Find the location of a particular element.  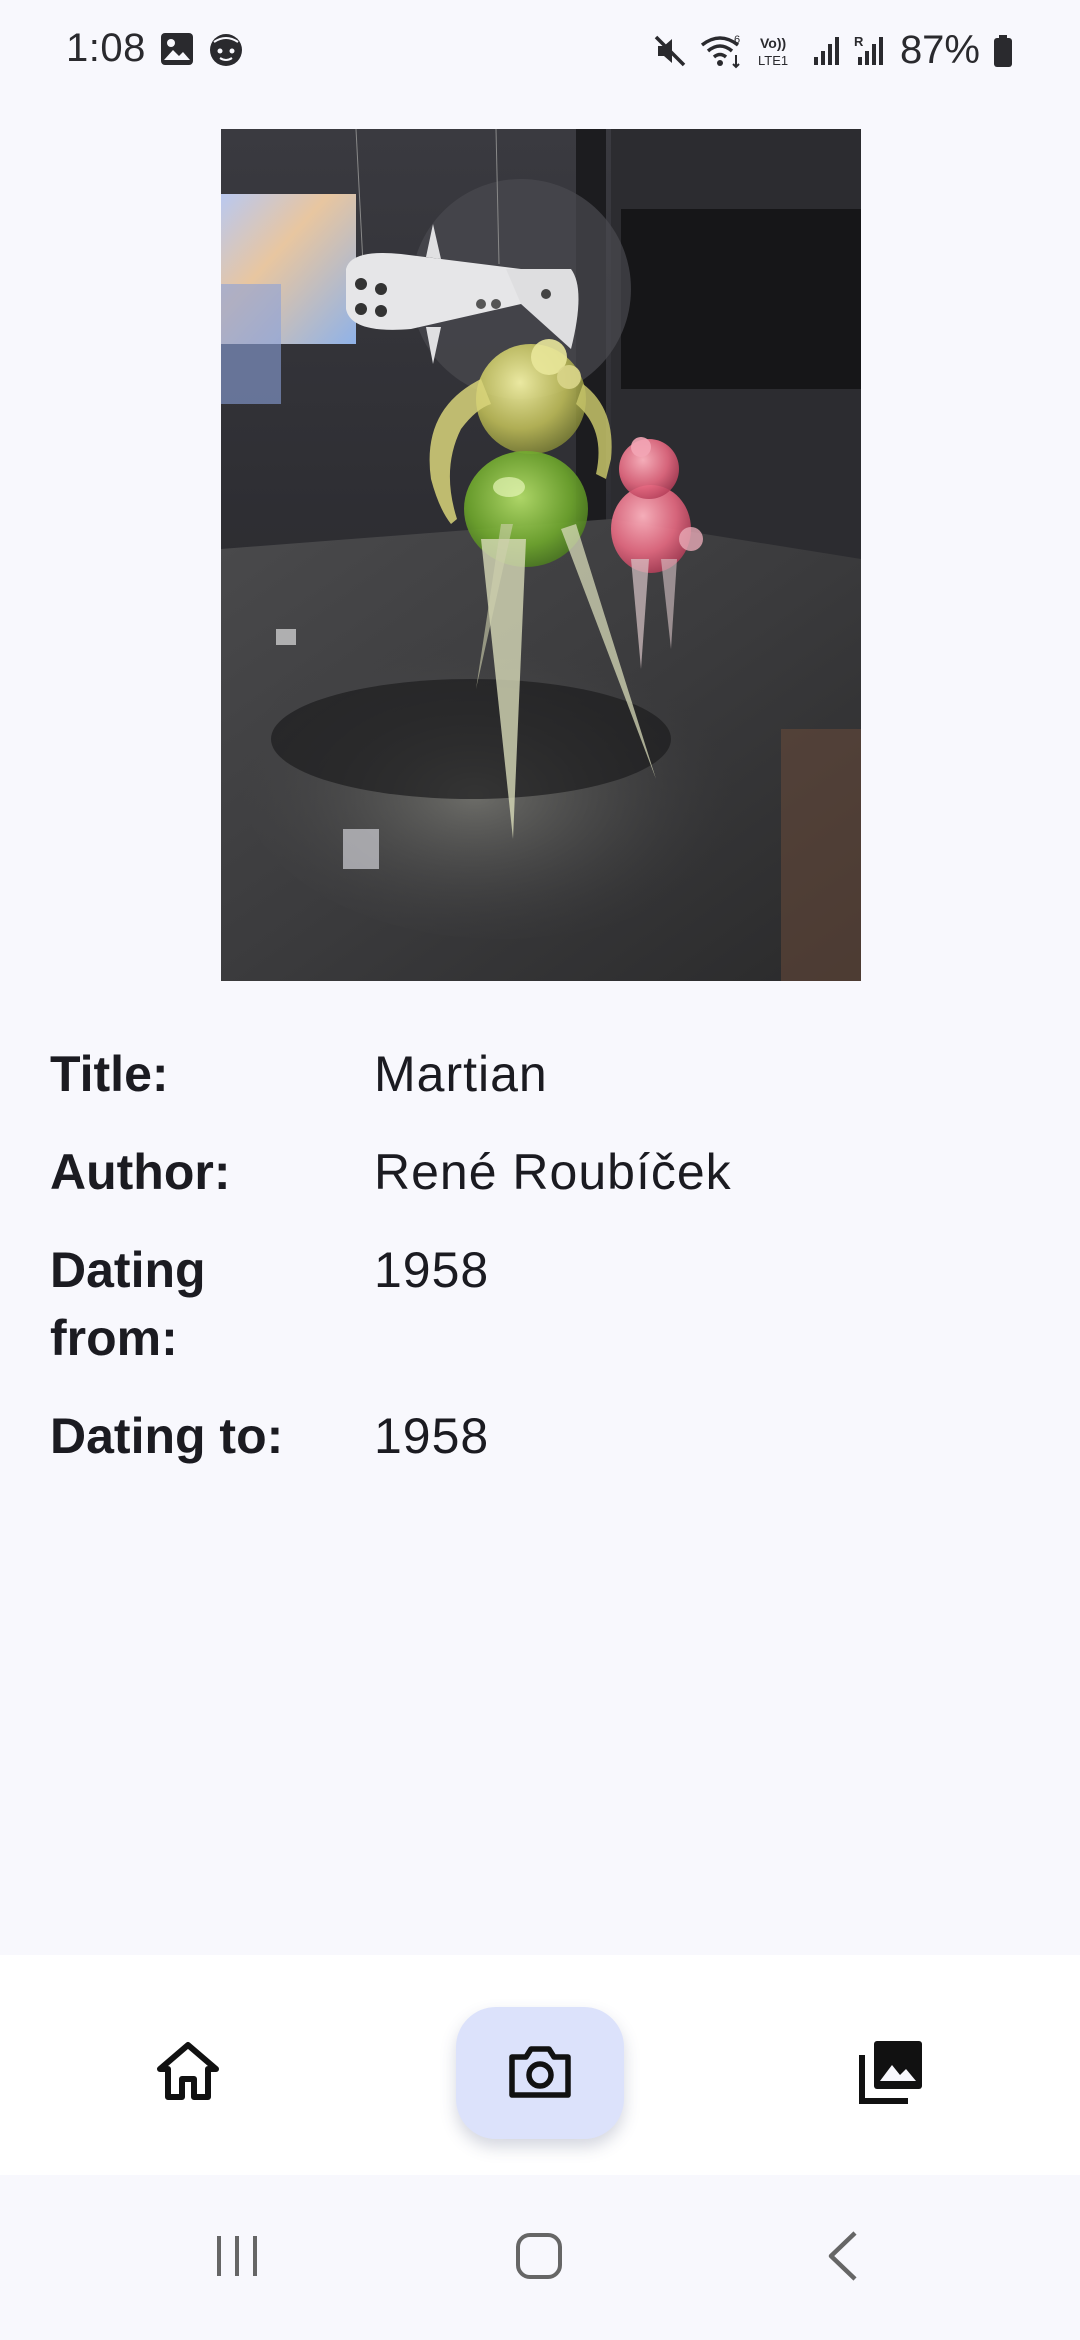

title-value: Martian is located at coordinates (461, 1074).